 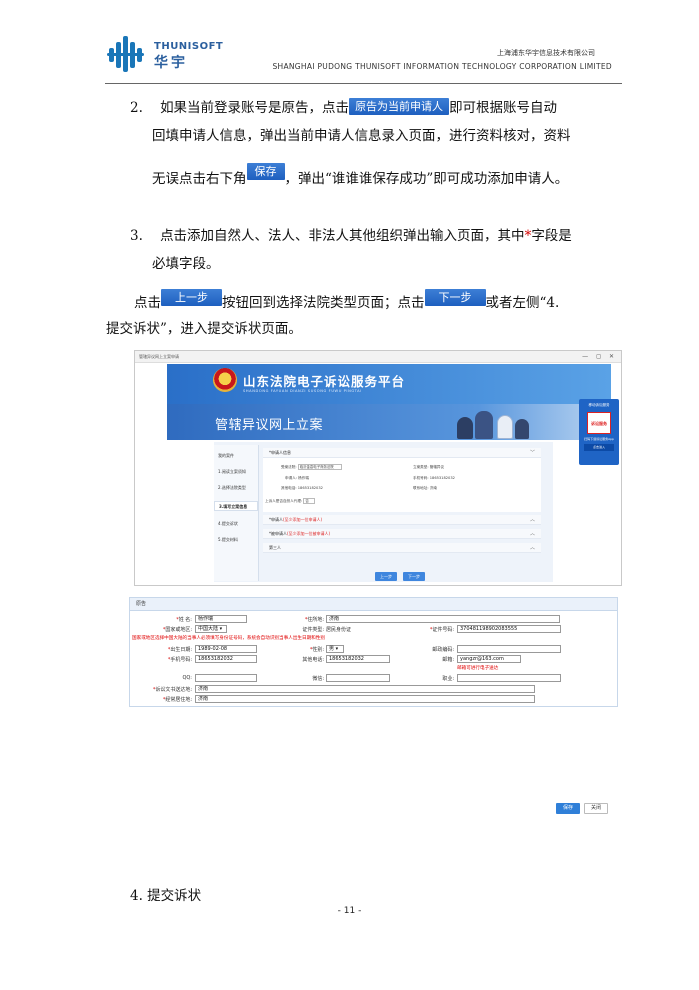 What do you see at coordinates (255, 108) in the screenshot?
I see `item2-text-a: 如果当前登录账号是原告，点击` at bounding box center [255, 108].